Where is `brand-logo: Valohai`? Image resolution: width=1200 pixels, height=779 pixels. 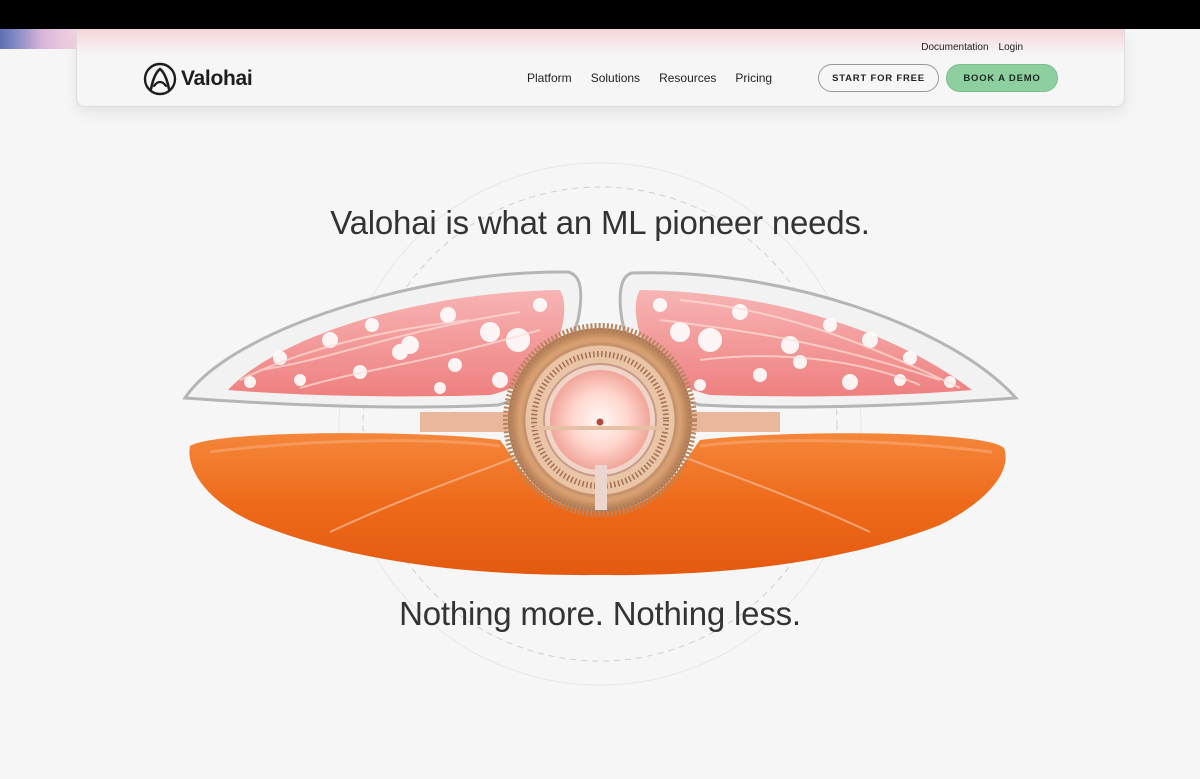 brand-logo: Valohai is located at coordinates (198, 79).